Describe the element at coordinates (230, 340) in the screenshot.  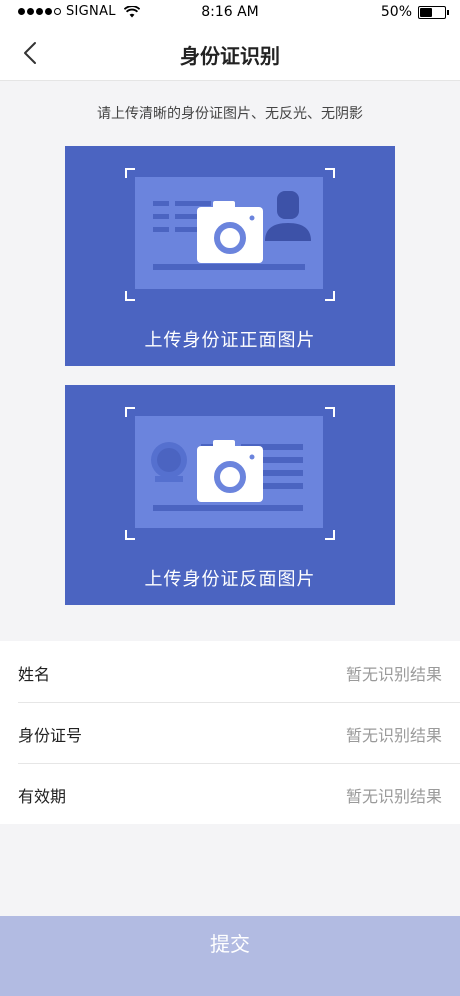
I see `upload-front-label: 上传身份证正面图片` at that location.